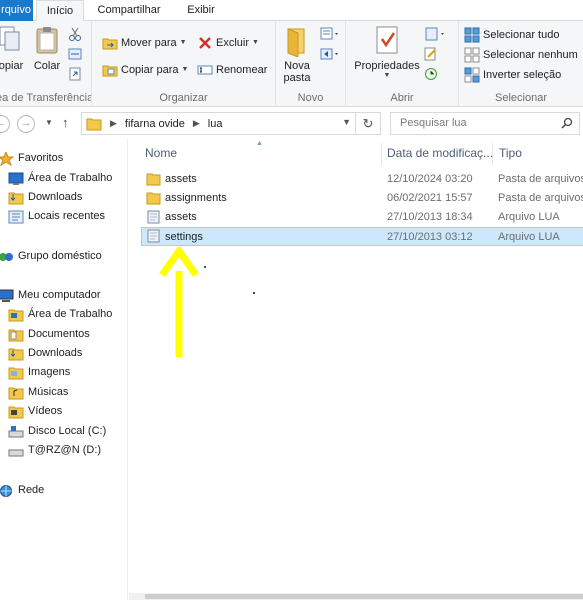 The image size is (583, 600). Describe the element at coordinates (16, 412) in the screenshot. I see `videos-folder-icon` at that location.